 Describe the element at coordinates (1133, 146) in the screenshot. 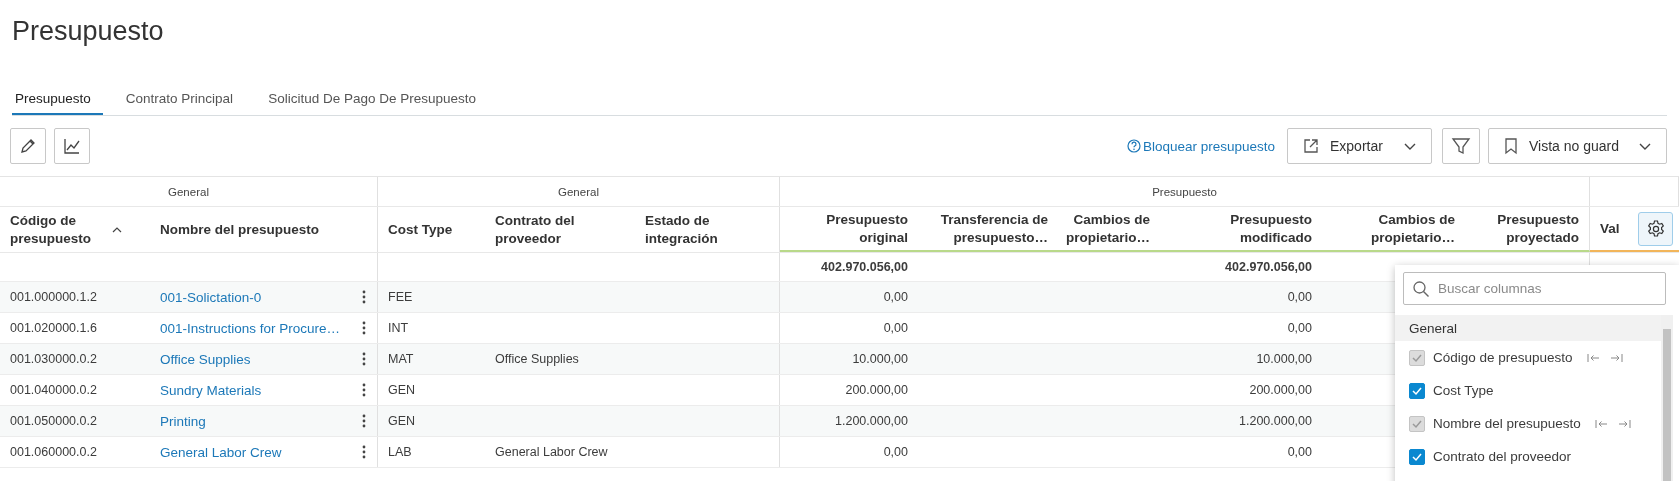

I see `help-icon` at that location.